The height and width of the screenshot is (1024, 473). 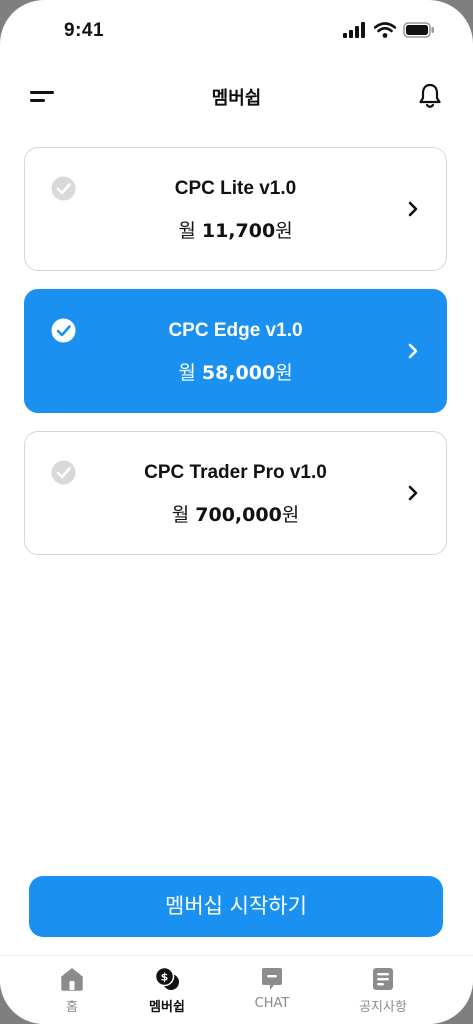 What do you see at coordinates (236, 906) in the screenshot?
I see `start-membership-button: 멤버십 시작하기` at bounding box center [236, 906].